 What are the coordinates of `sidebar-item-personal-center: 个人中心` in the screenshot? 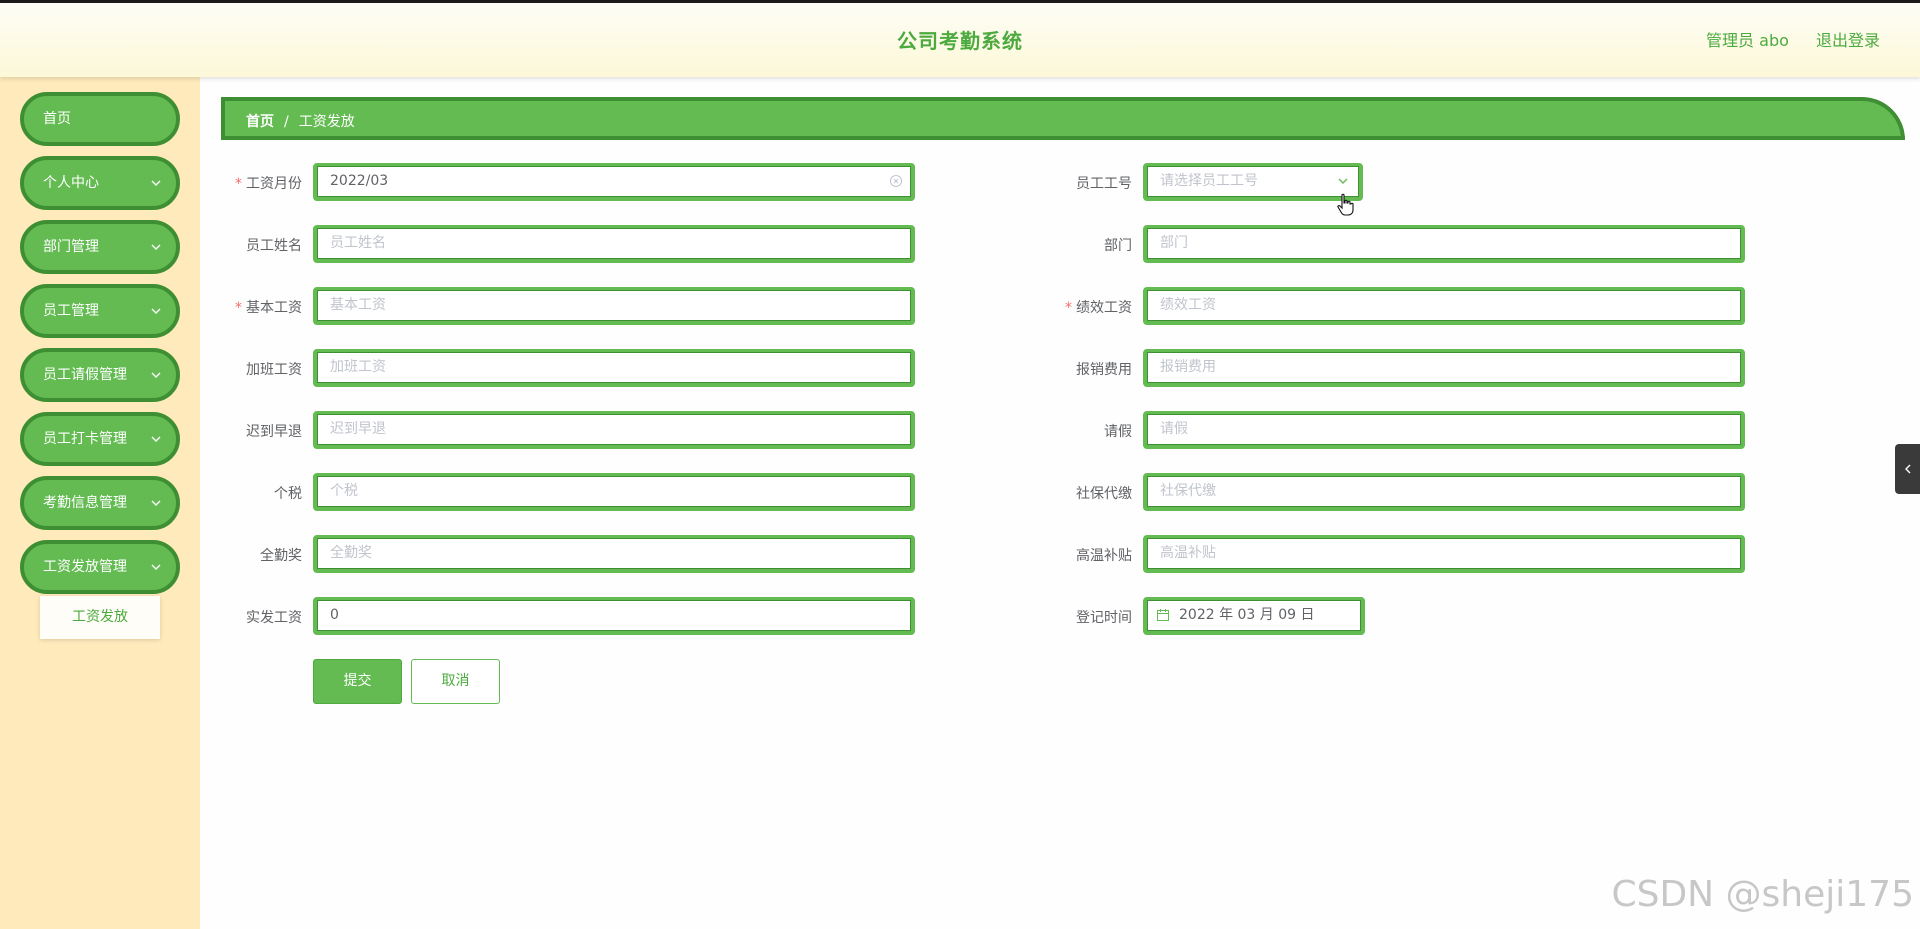 It's located at (100, 183).